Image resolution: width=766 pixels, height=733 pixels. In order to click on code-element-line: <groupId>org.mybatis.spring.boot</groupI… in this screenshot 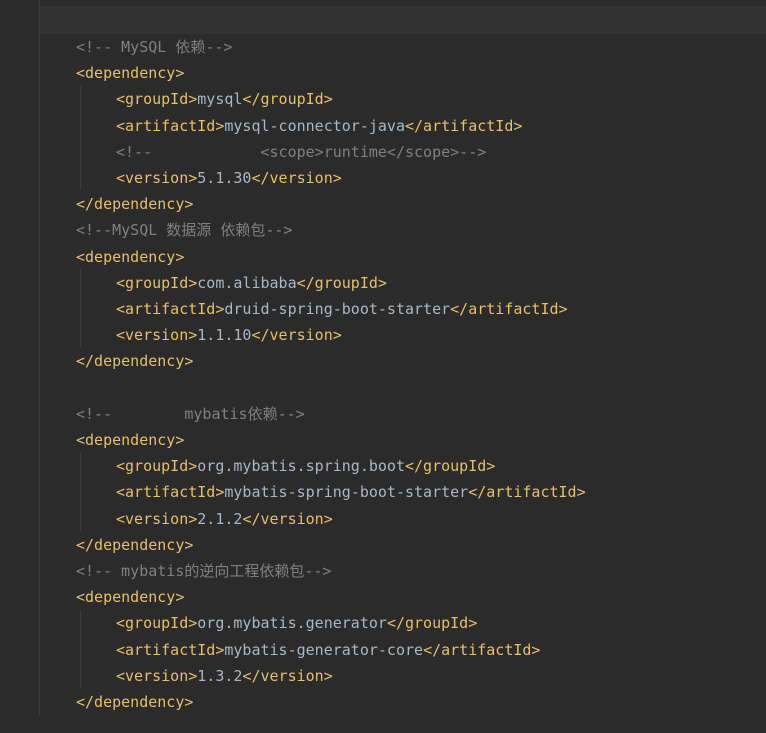, I will do `click(305, 466)`.